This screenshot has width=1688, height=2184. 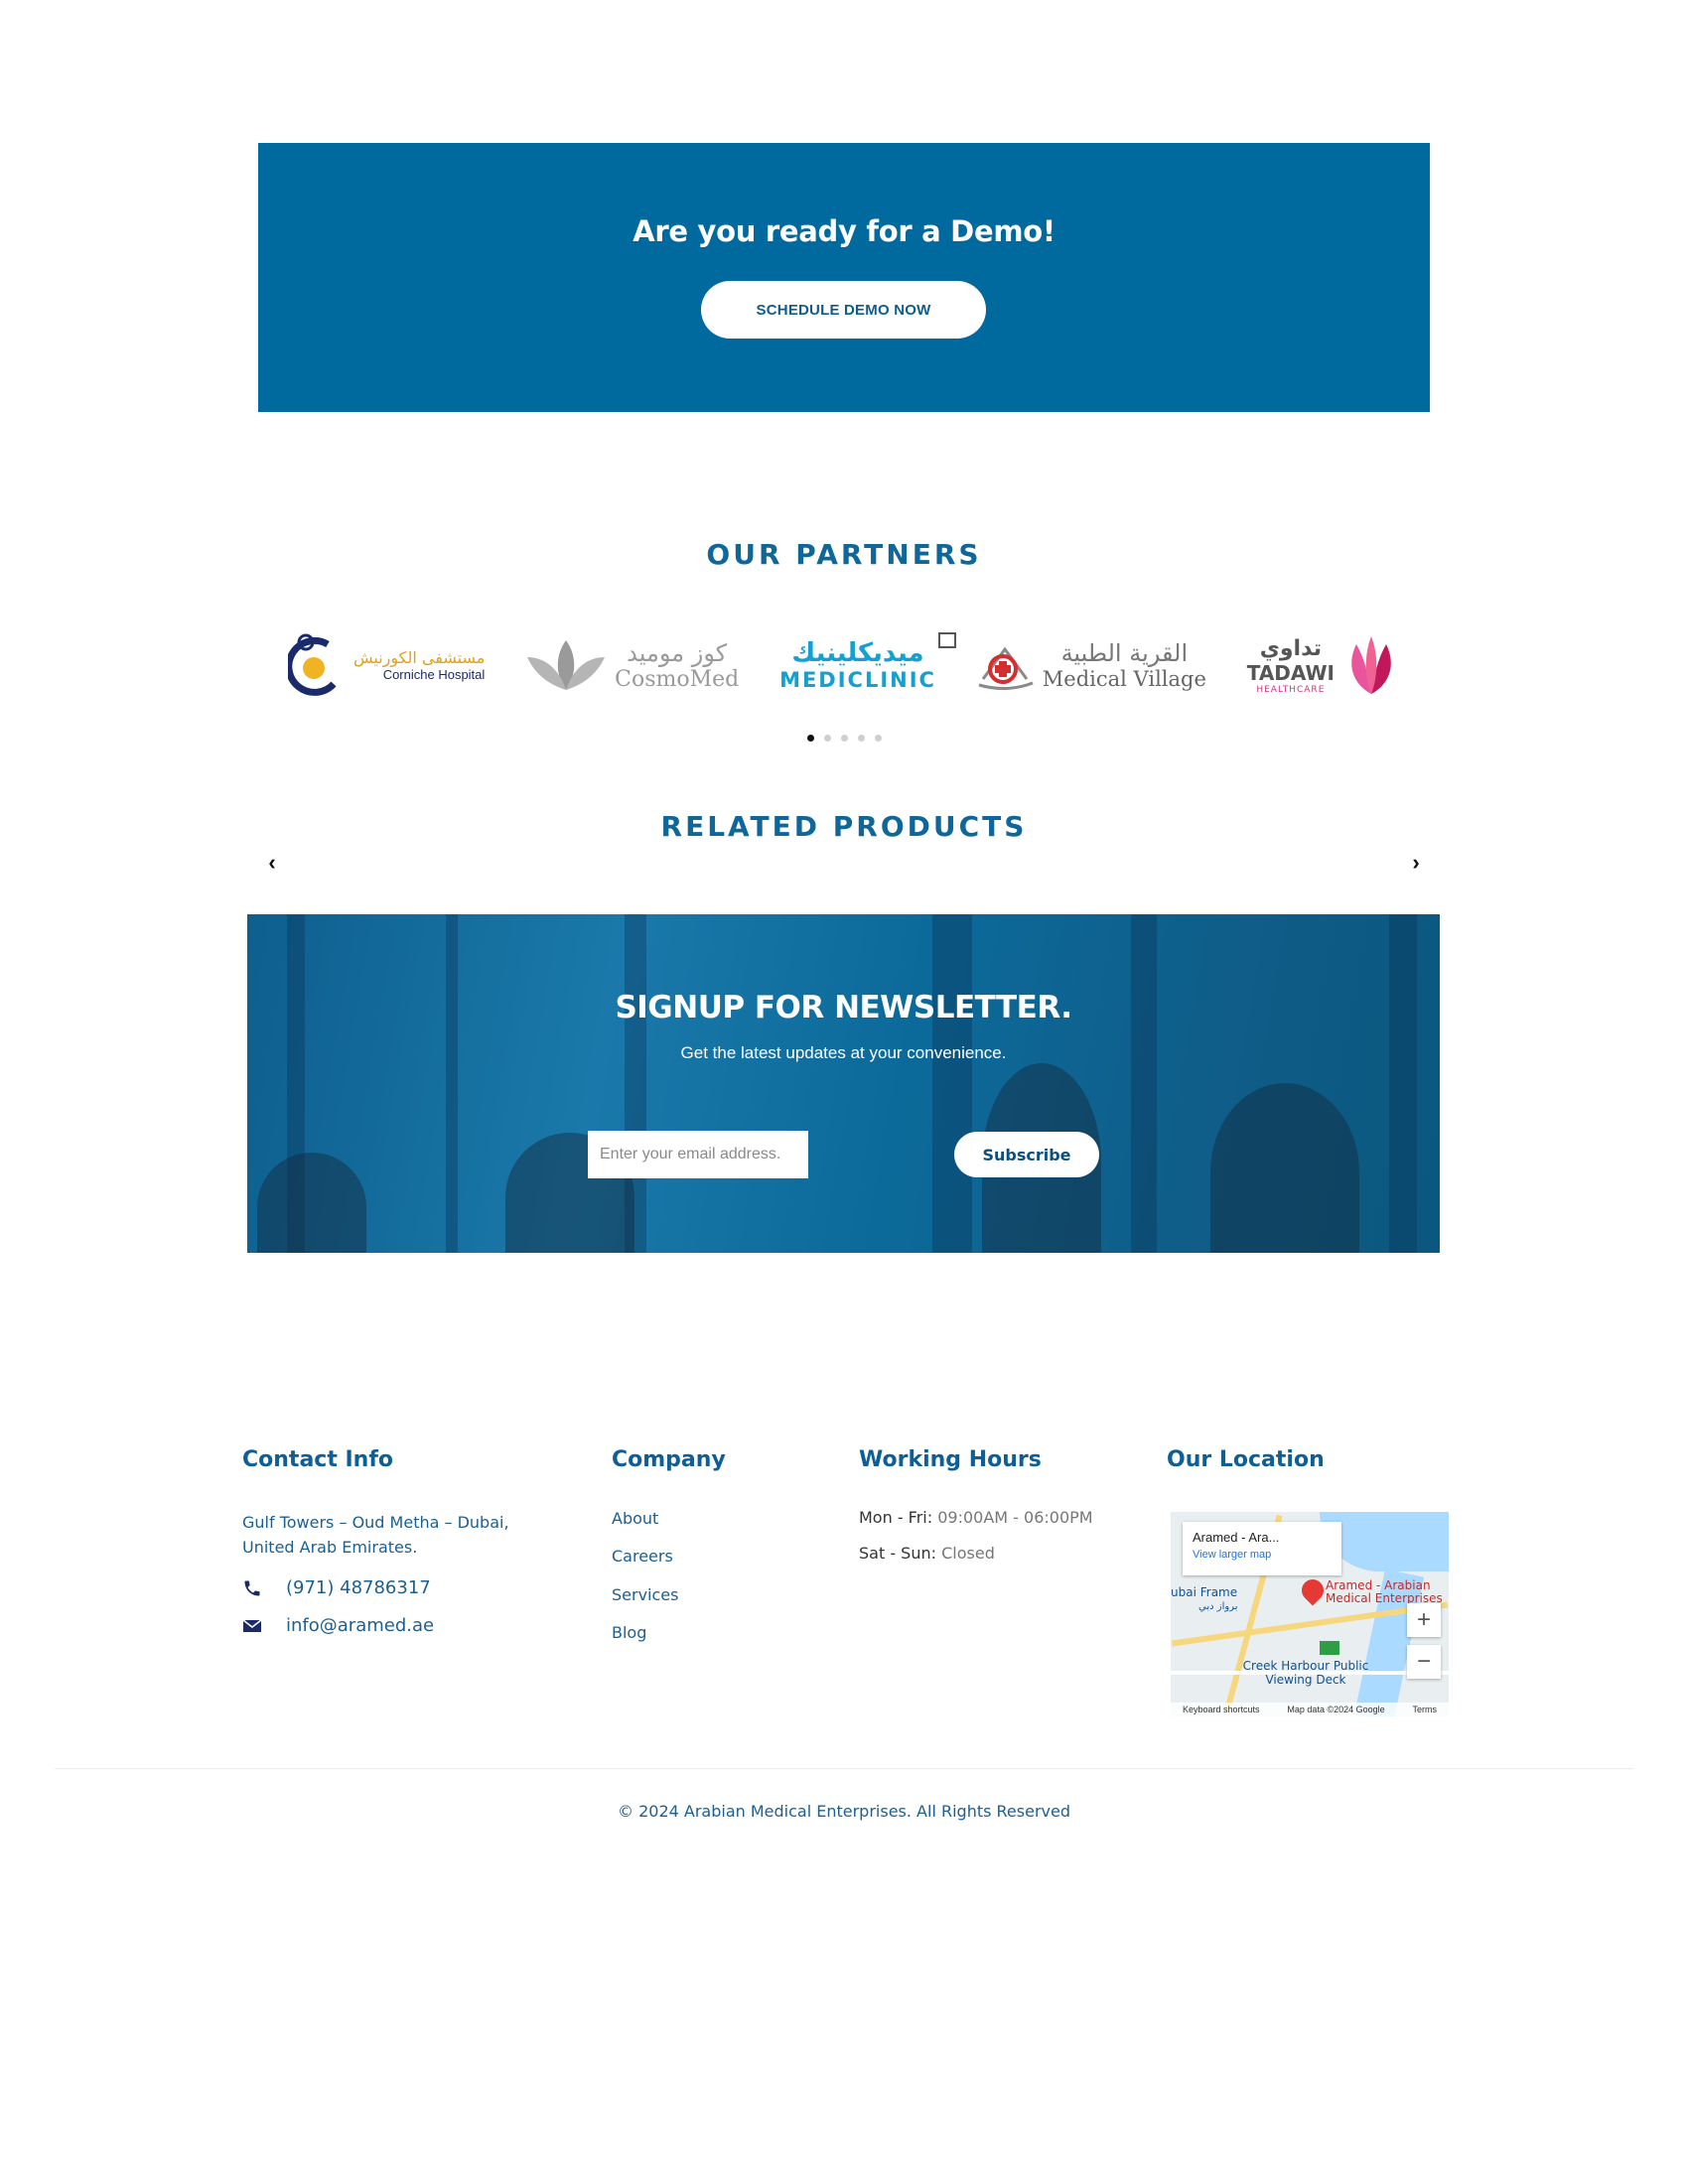 What do you see at coordinates (1218, 1606) in the screenshot?
I see `map-label-frame-ar: برواز دبي` at bounding box center [1218, 1606].